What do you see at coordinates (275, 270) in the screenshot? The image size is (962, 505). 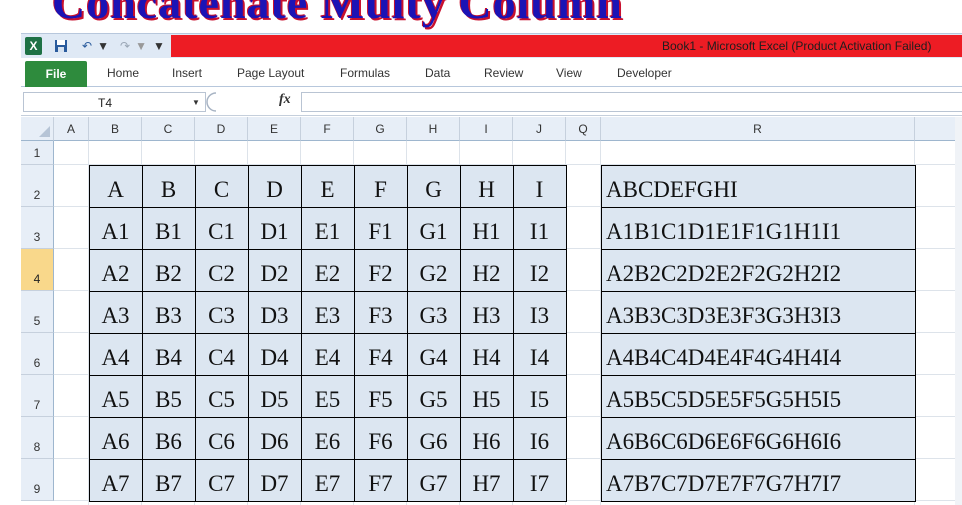 I see `table-cell: D2` at bounding box center [275, 270].